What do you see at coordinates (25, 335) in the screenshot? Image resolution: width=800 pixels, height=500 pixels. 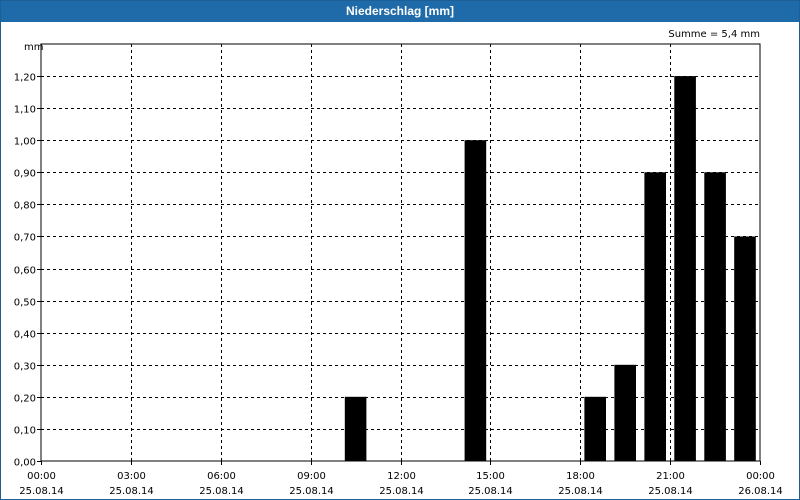 I see `y-tick-label: 0,40` at bounding box center [25, 335].